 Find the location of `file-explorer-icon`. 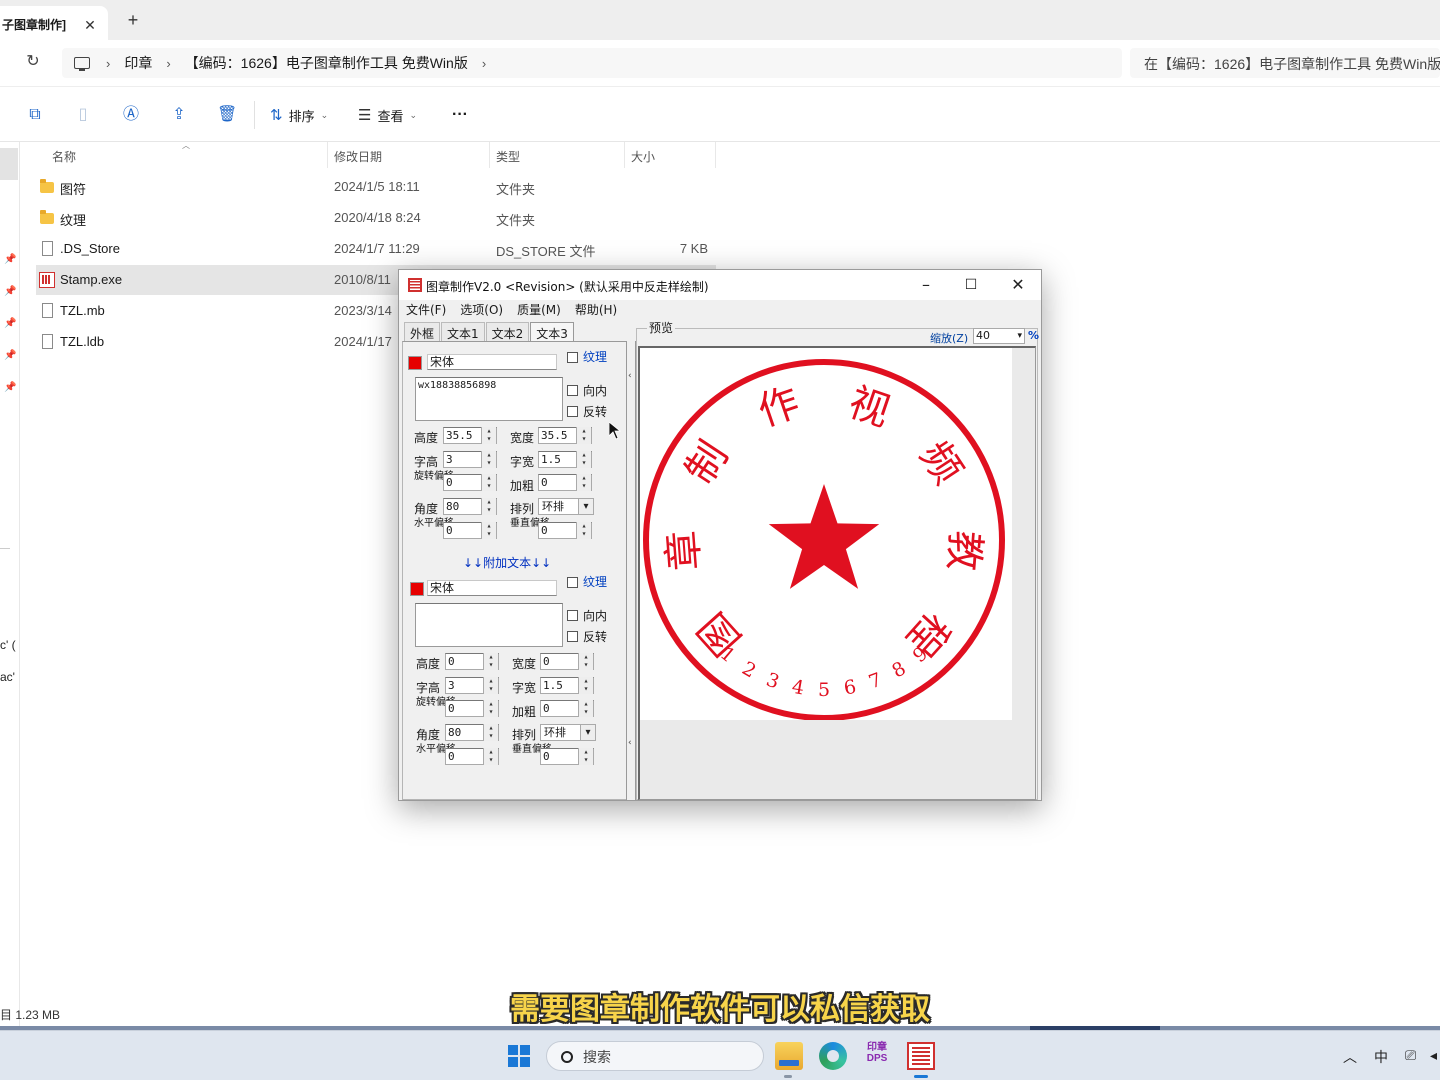

file-explorer-icon is located at coordinates (789, 1056).